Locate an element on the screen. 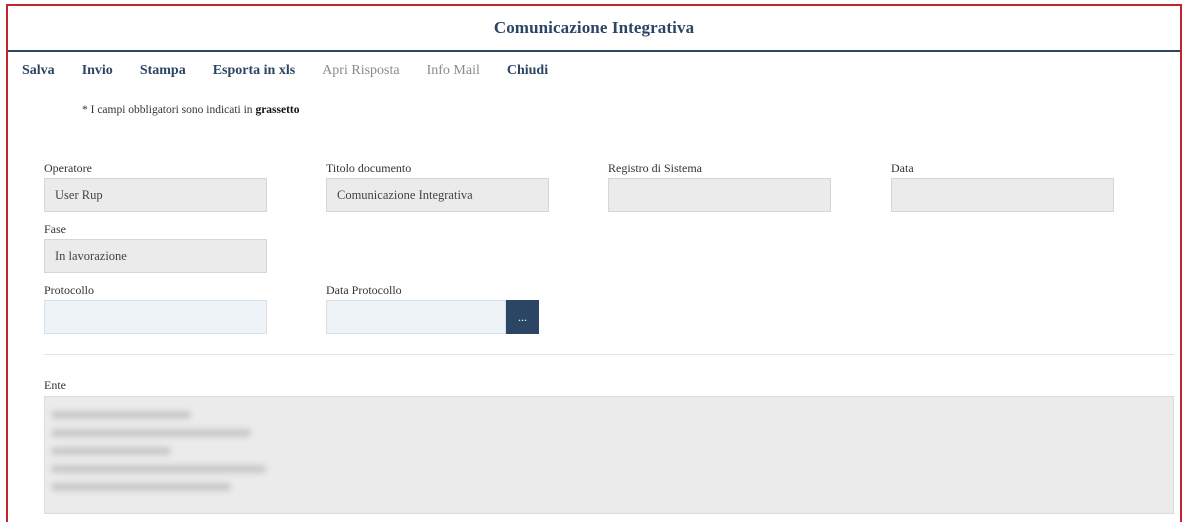 This screenshot has height=522, width=1186. titolo-documento-label: Titolo documento is located at coordinates (369, 168).